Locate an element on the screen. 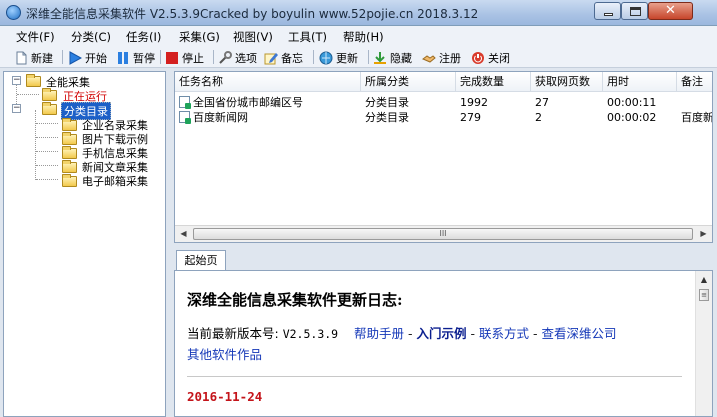 The height and width of the screenshot is (417, 717). minimize-button is located at coordinates (607, 11).